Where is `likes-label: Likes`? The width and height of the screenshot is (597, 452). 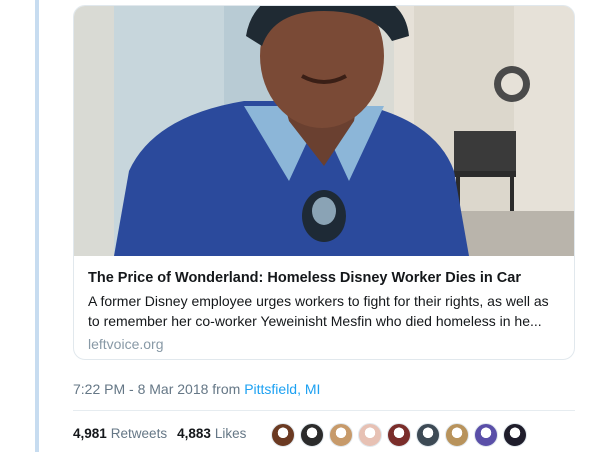 likes-label: Likes is located at coordinates (230, 433).